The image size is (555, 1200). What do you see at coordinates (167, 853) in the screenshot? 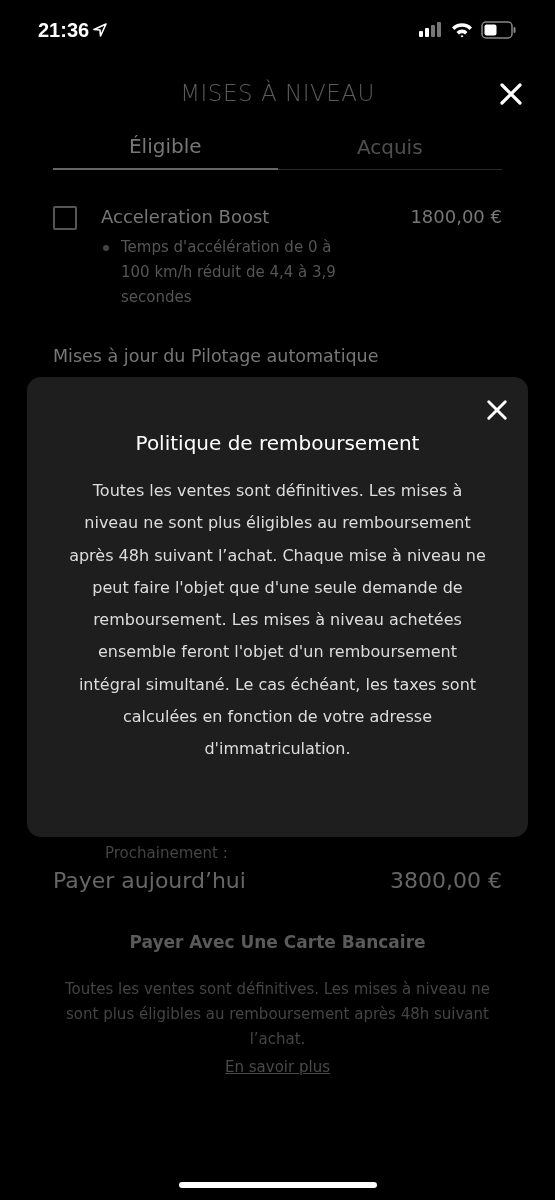
I see `coming-soon-label: Prochainement :` at bounding box center [167, 853].